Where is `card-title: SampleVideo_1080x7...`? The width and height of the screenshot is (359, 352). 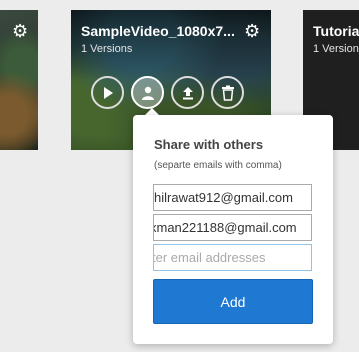
card-title: SampleVideo_1080x7... is located at coordinates (158, 31).